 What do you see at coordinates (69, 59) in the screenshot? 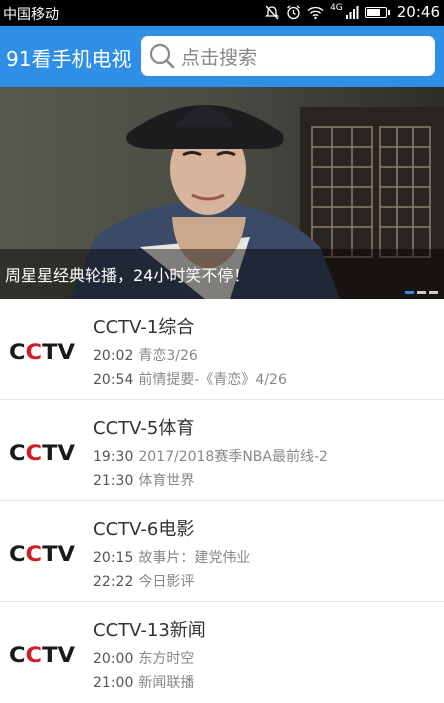
I see `app-title: 91看手机电视` at bounding box center [69, 59].